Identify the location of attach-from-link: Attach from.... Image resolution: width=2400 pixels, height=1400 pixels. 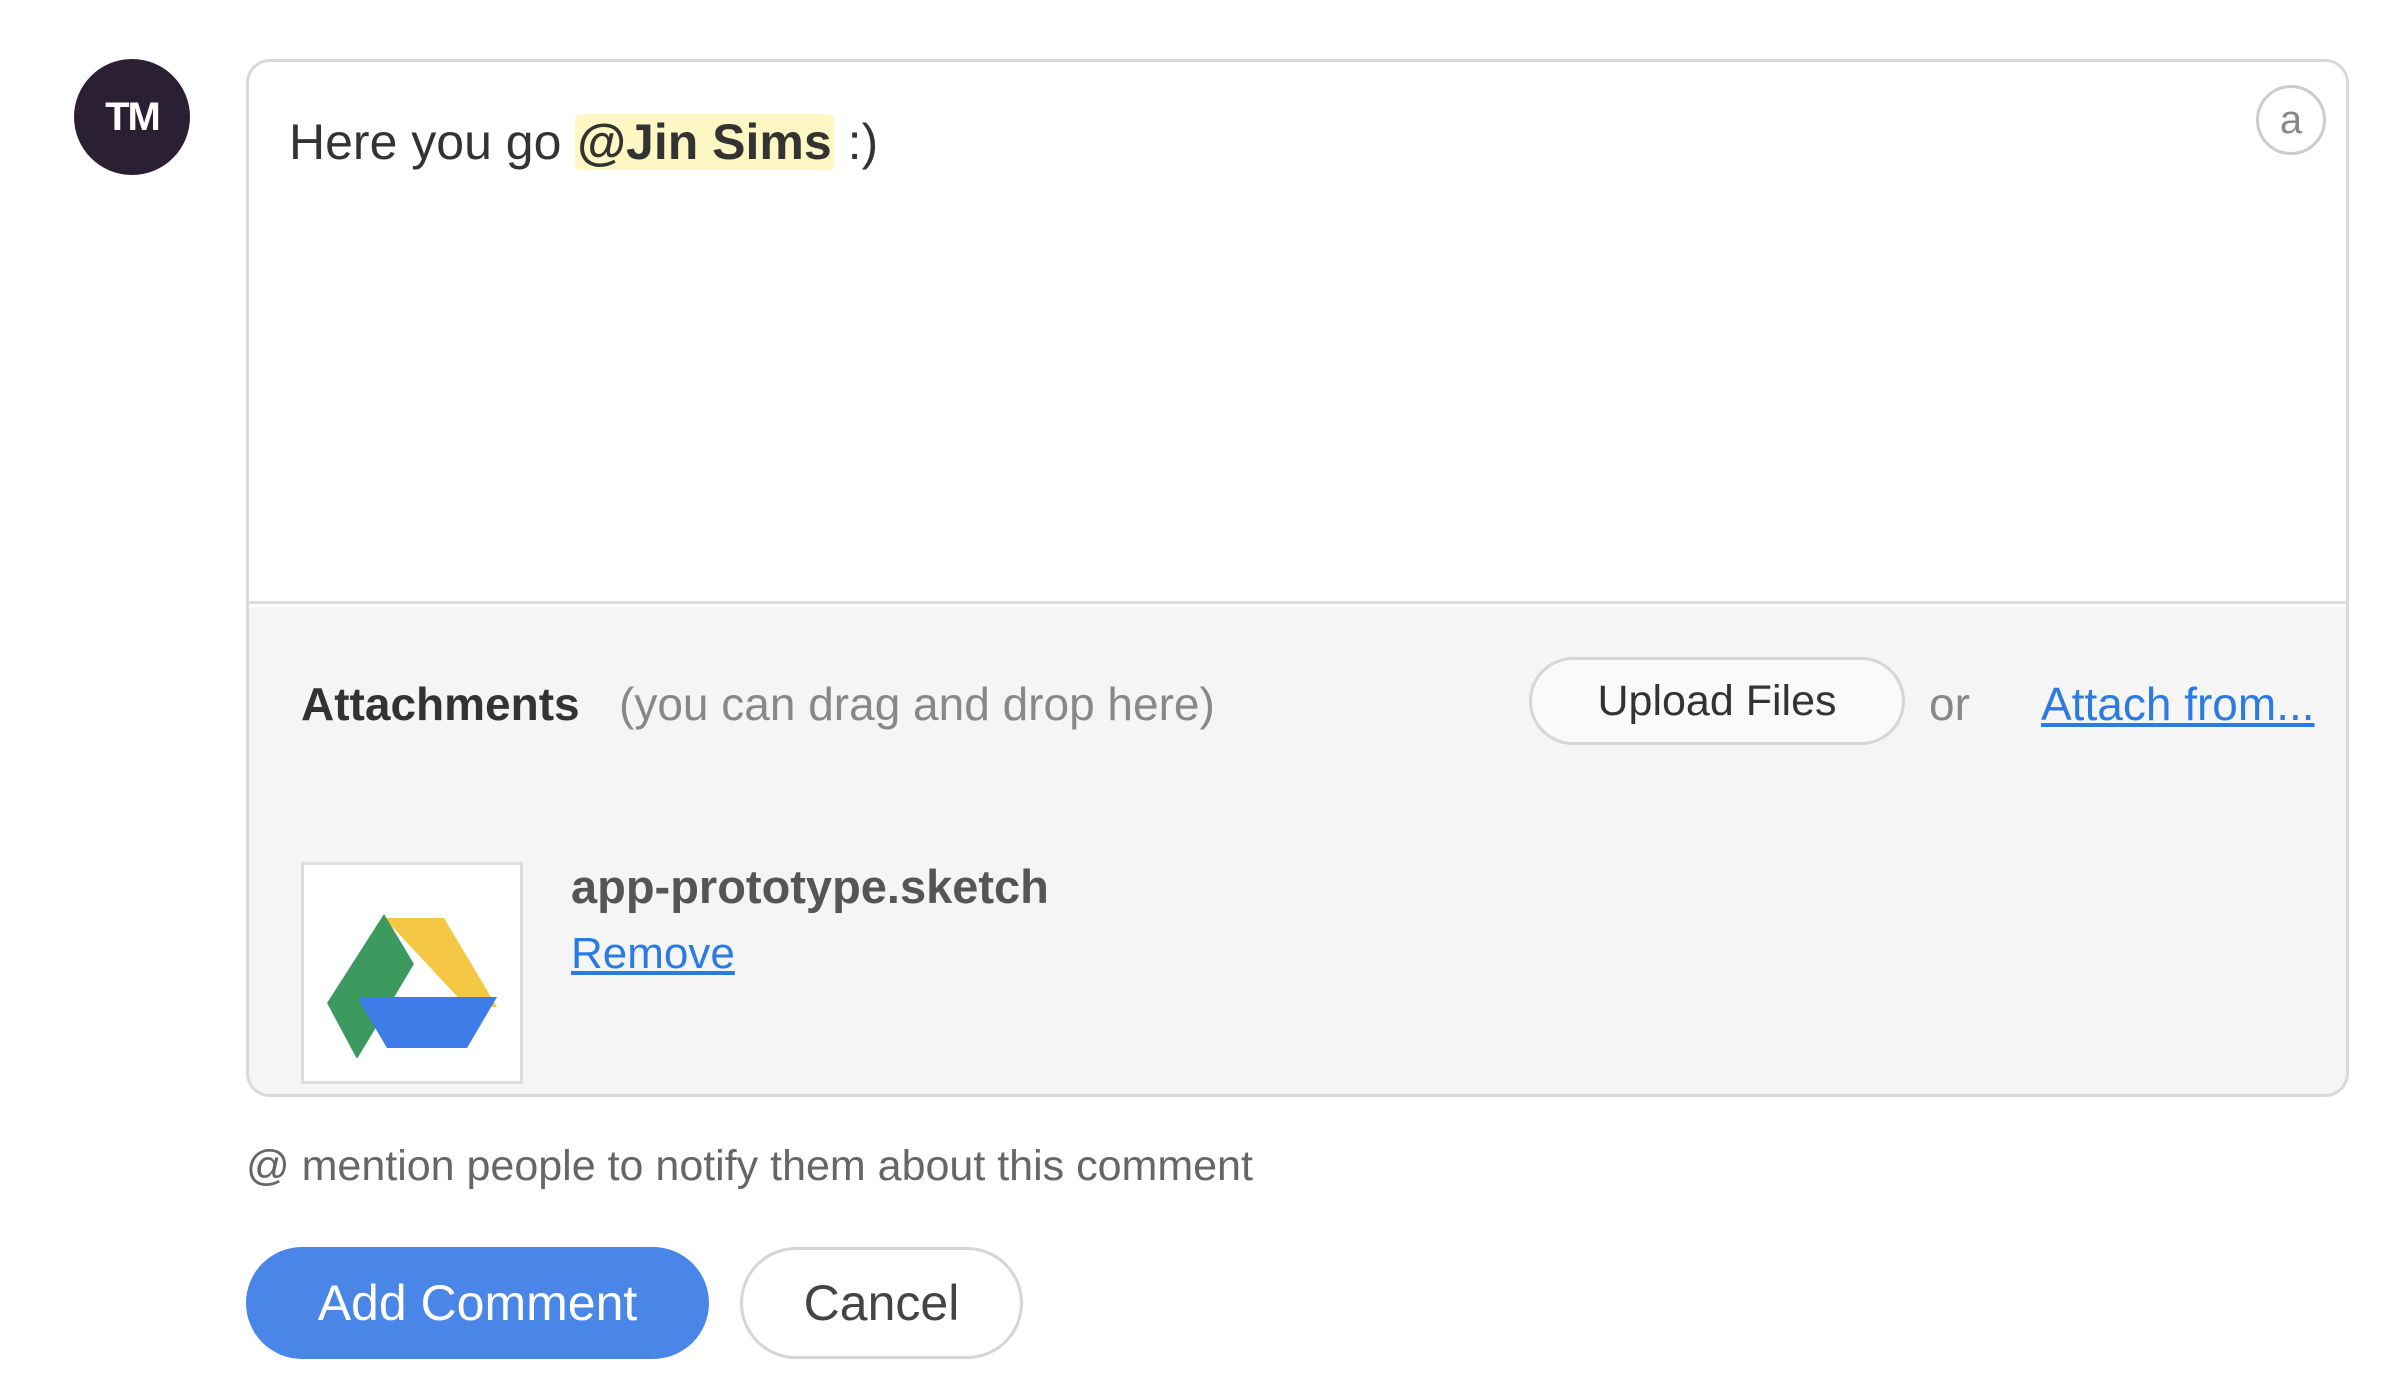
(2178, 704).